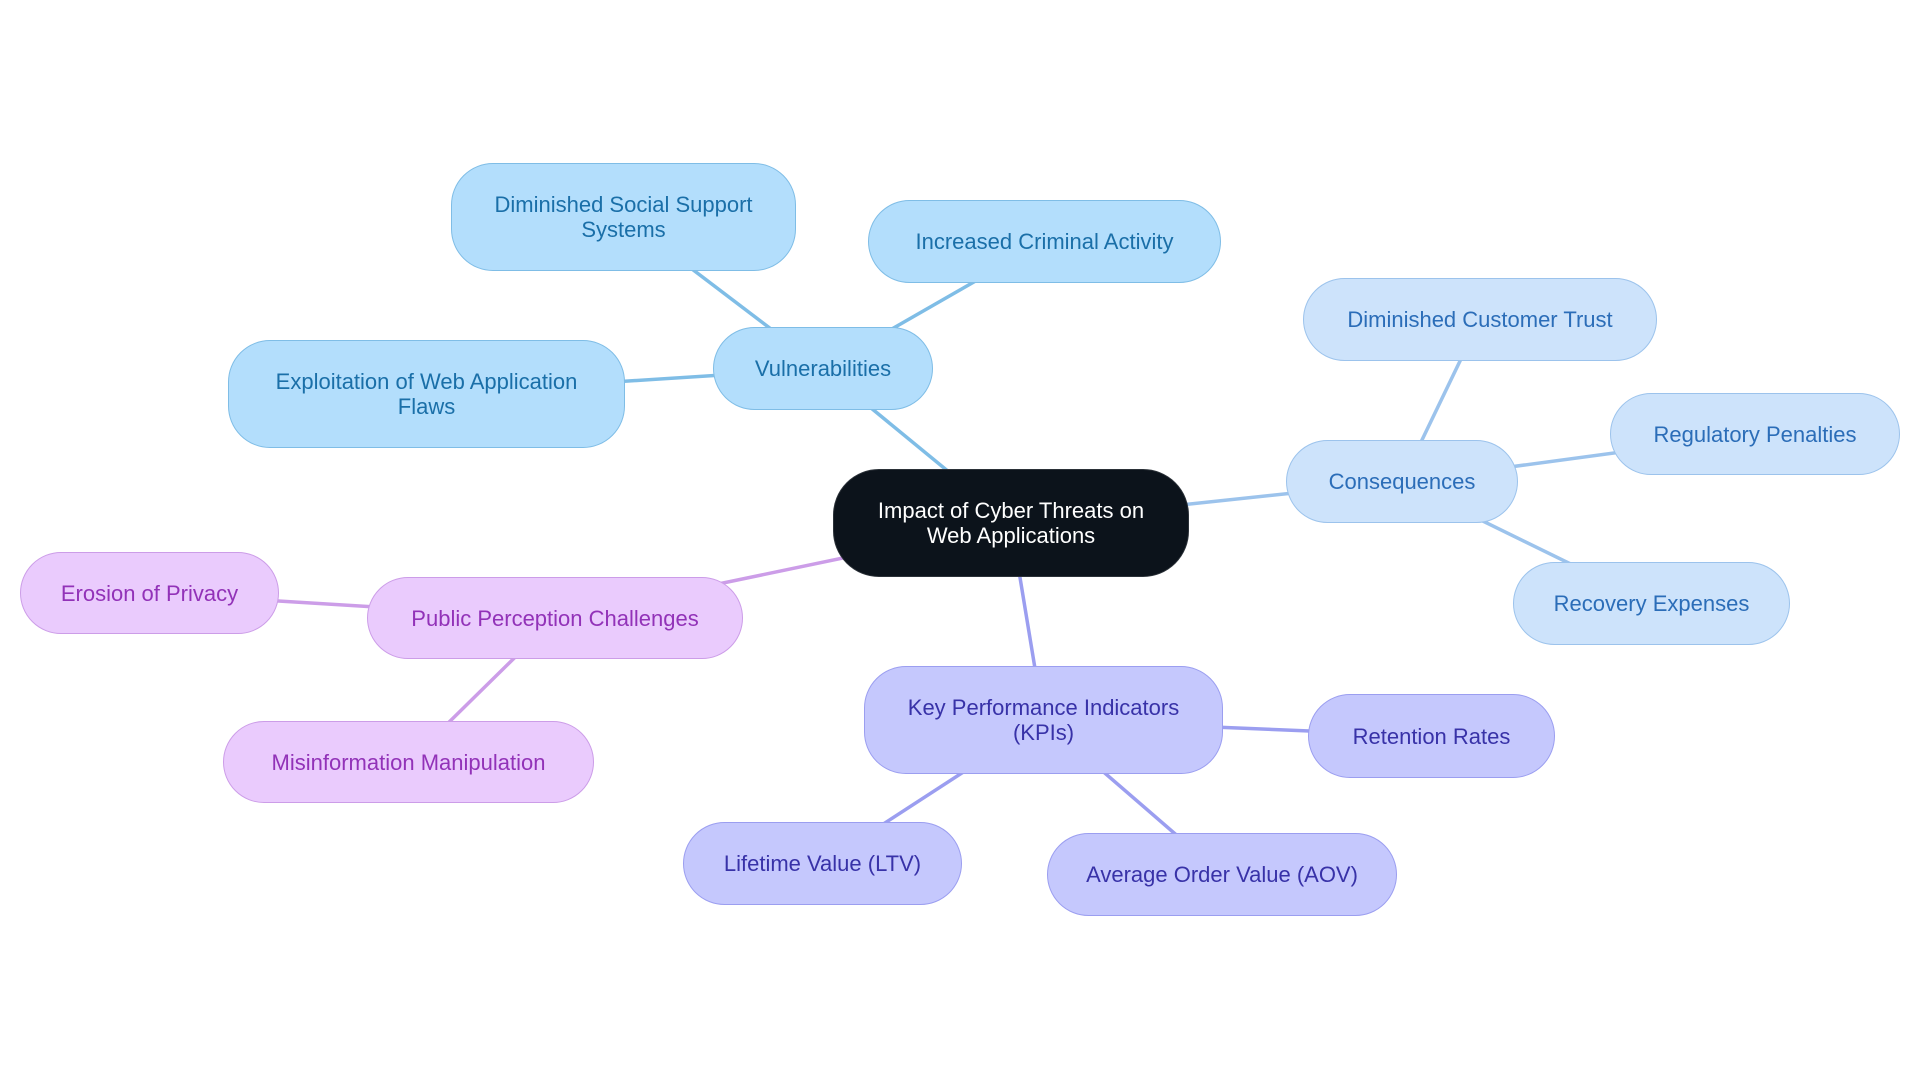 This screenshot has height=1083, width=1920. I want to click on node-label: Vulnerabilities, so click(823, 368).